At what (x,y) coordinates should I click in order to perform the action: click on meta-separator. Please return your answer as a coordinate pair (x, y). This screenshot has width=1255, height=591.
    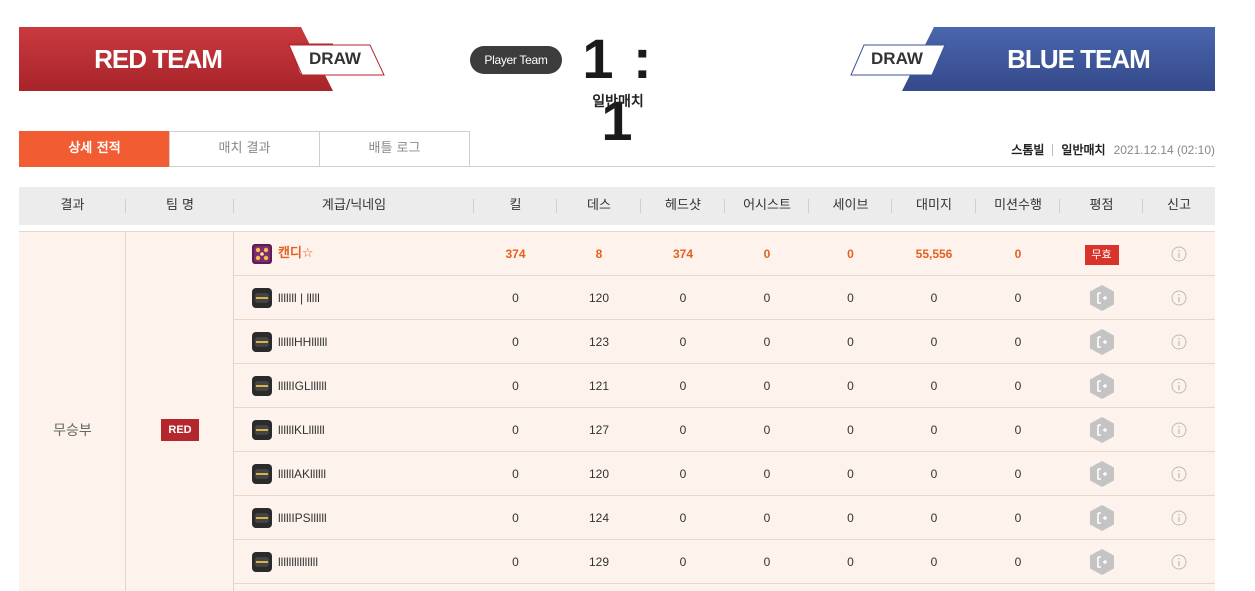
    Looking at the image, I should click on (1053, 150).